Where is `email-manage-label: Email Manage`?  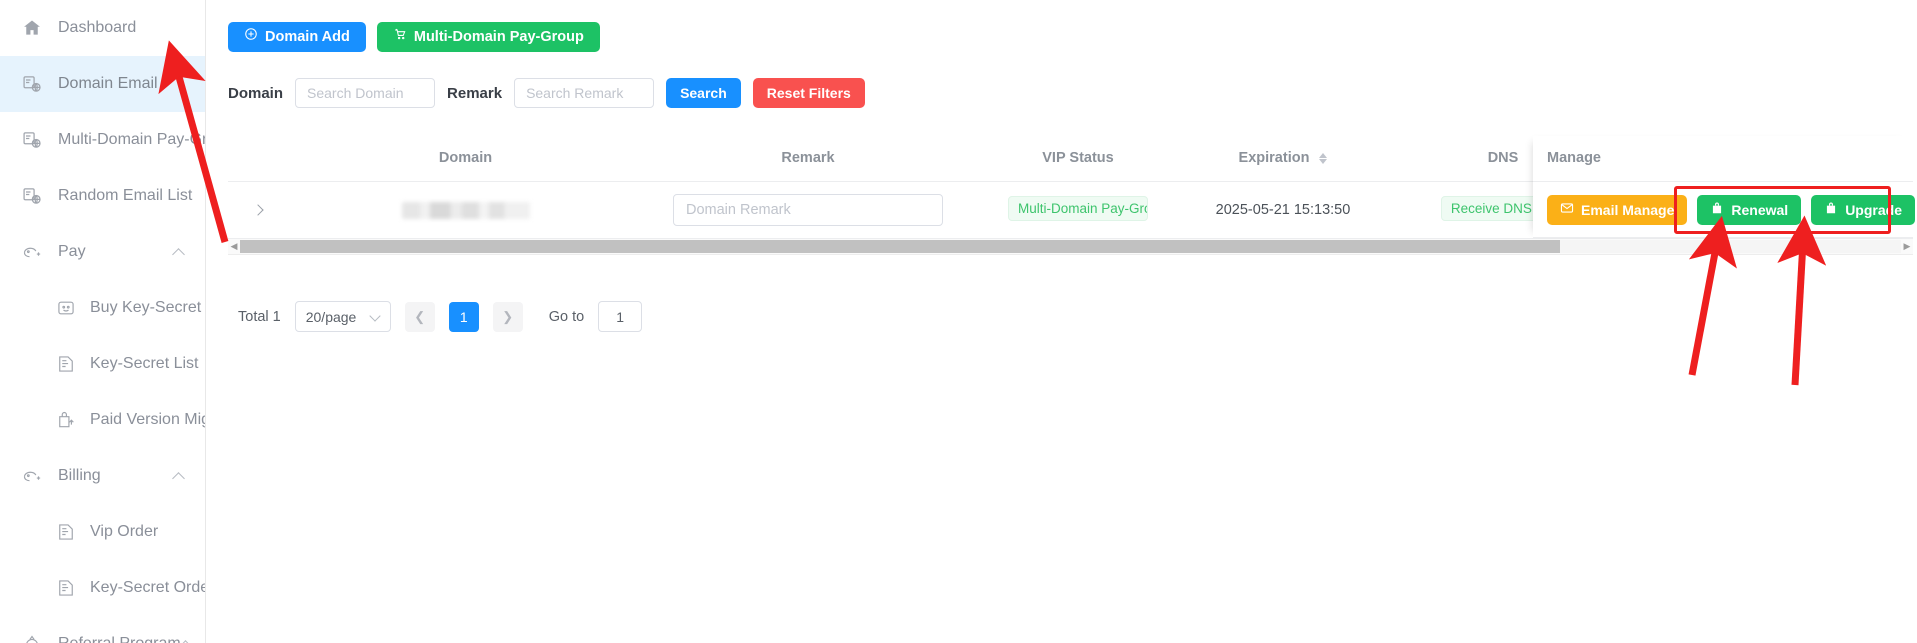 email-manage-label: Email Manage is located at coordinates (1628, 209).